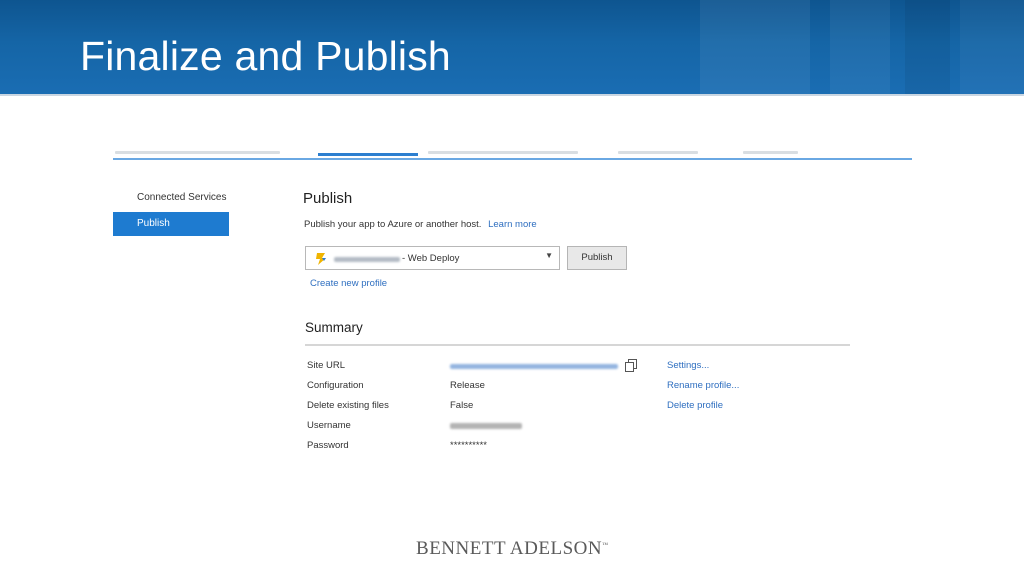 This screenshot has width=1024, height=576. I want to click on publish-button: Publish, so click(597, 258).